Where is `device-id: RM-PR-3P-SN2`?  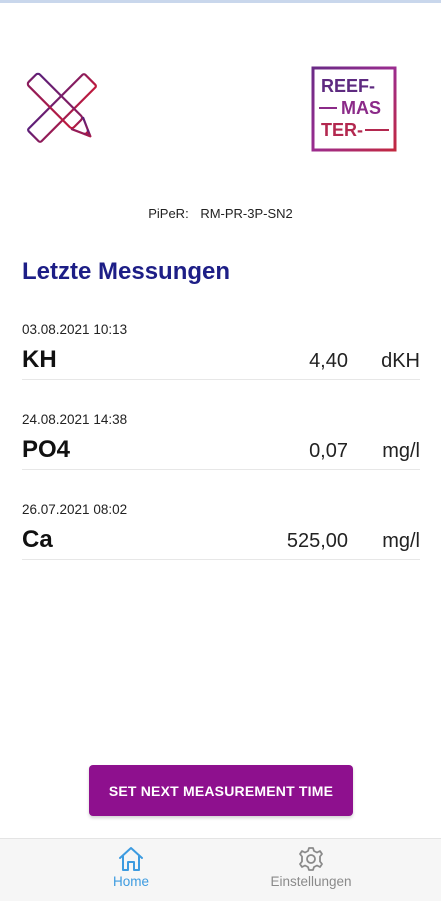 device-id: RM-PR-3P-SN2 is located at coordinates (246, 213).